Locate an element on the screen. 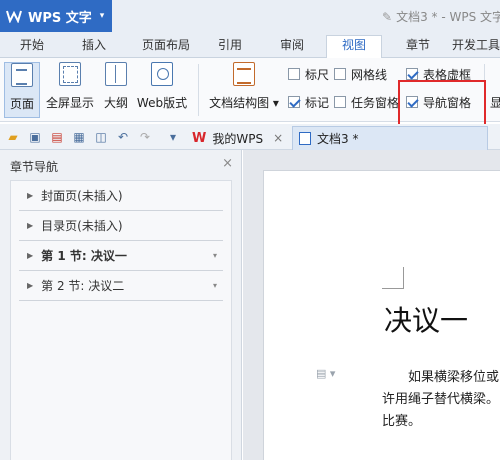 This screenshot has height=460, width=500. gridlines-label: 网格线 is located at coordinates (369, 74).